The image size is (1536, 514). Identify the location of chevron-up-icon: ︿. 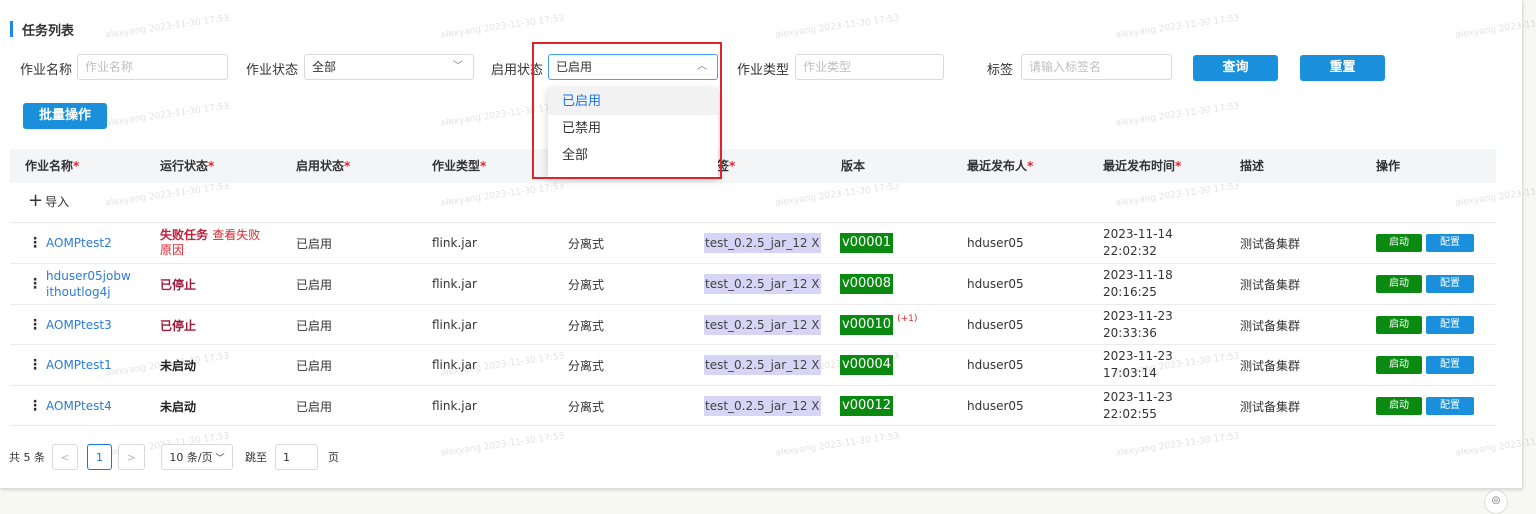
(702, 66).